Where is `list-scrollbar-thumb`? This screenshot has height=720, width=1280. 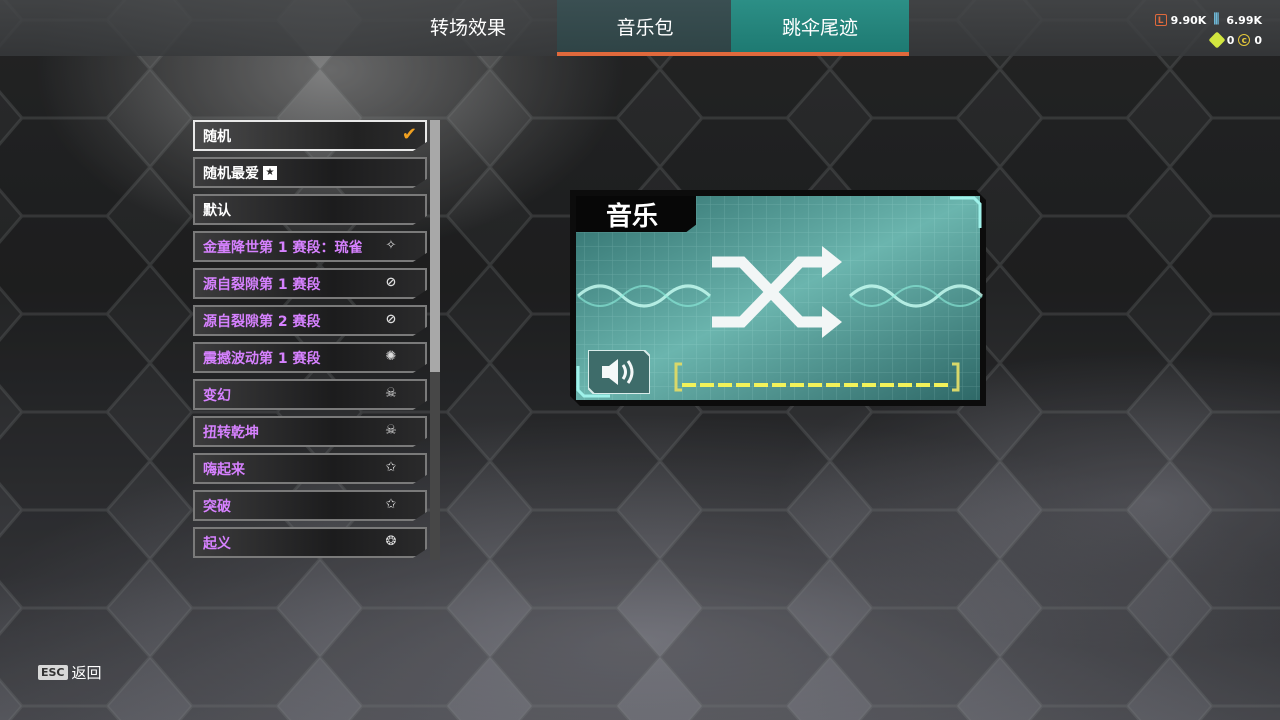
list-scrollbar-thumb is located at coordinates (435, 246).